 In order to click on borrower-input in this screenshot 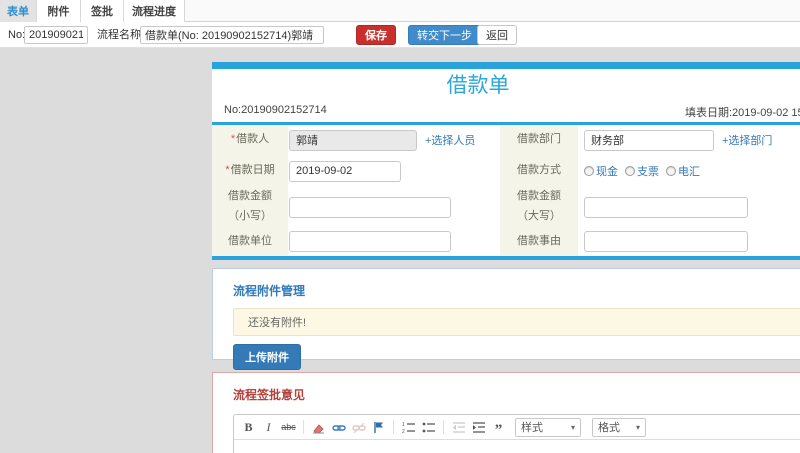, I will do `click(353, 140)`.